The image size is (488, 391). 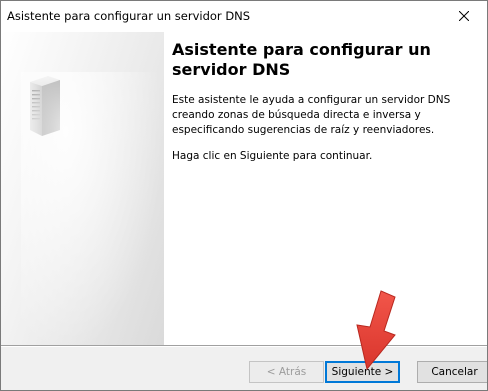 I want to click on wizard-instruction: Haga clic en Siguiente para continuar., so click(x=272, y=156).